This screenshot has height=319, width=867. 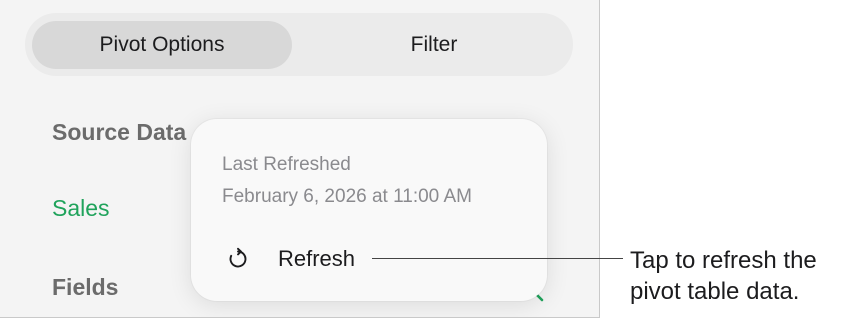 What do you see at coordinates (299, 44) in the screenshot?
I see `segmented-control: Pivot Options Filter` at bounding box center [299, 44].